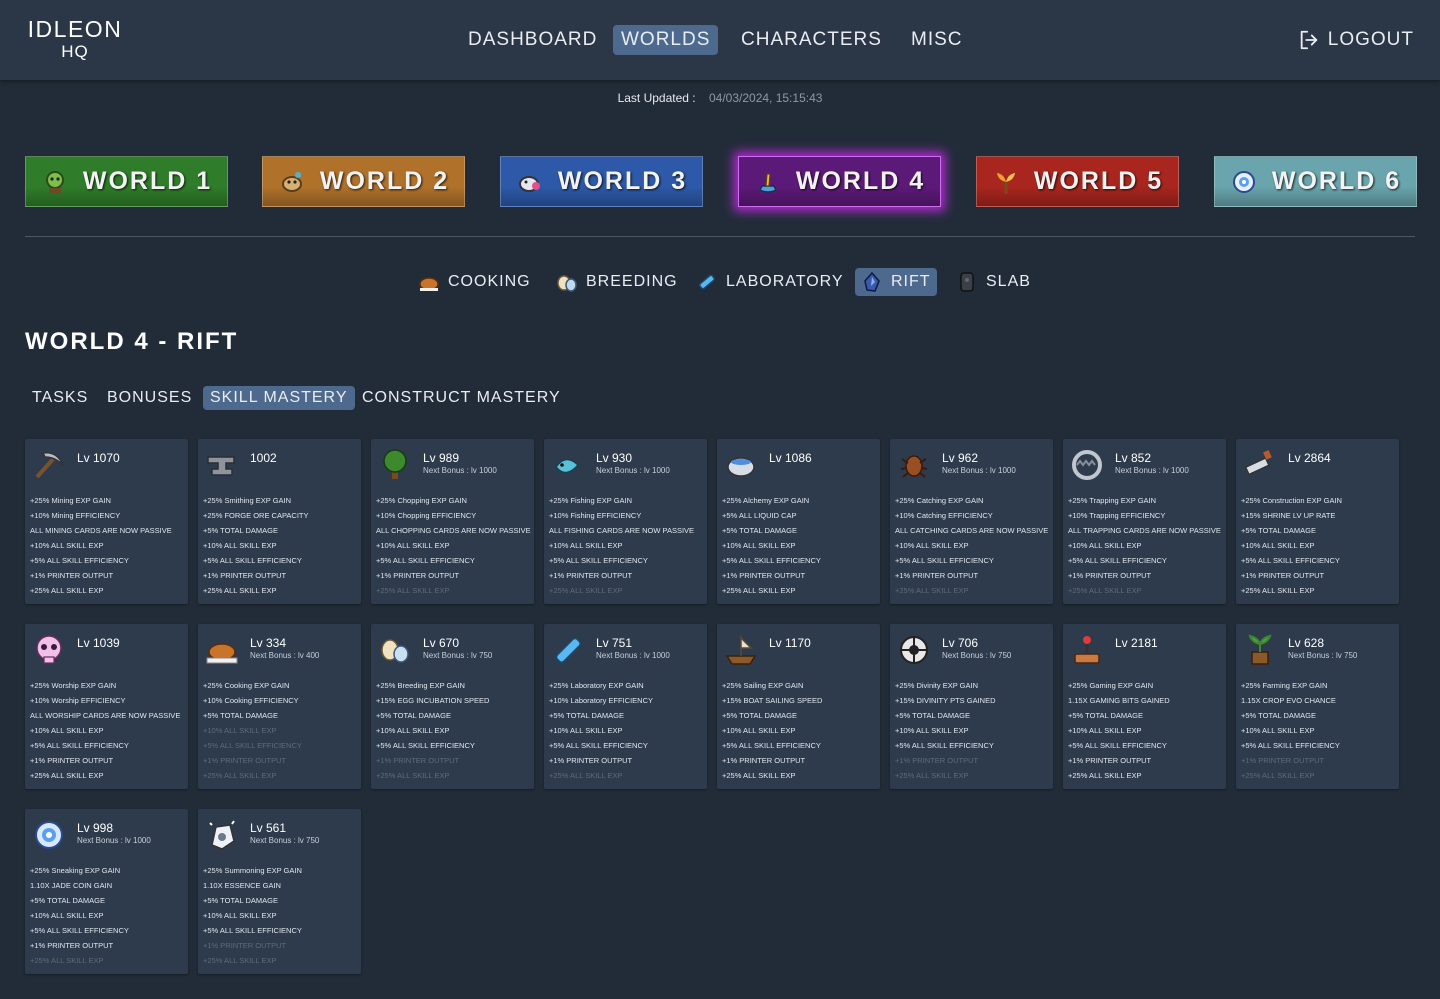 The height and width of the screenshot is (999, 1440). What do you see at coordinates (766, 500) in the screenshot?
I see `bonus-line: +25% Alchemy EXP GAIN` at bounding box center [766, 500].